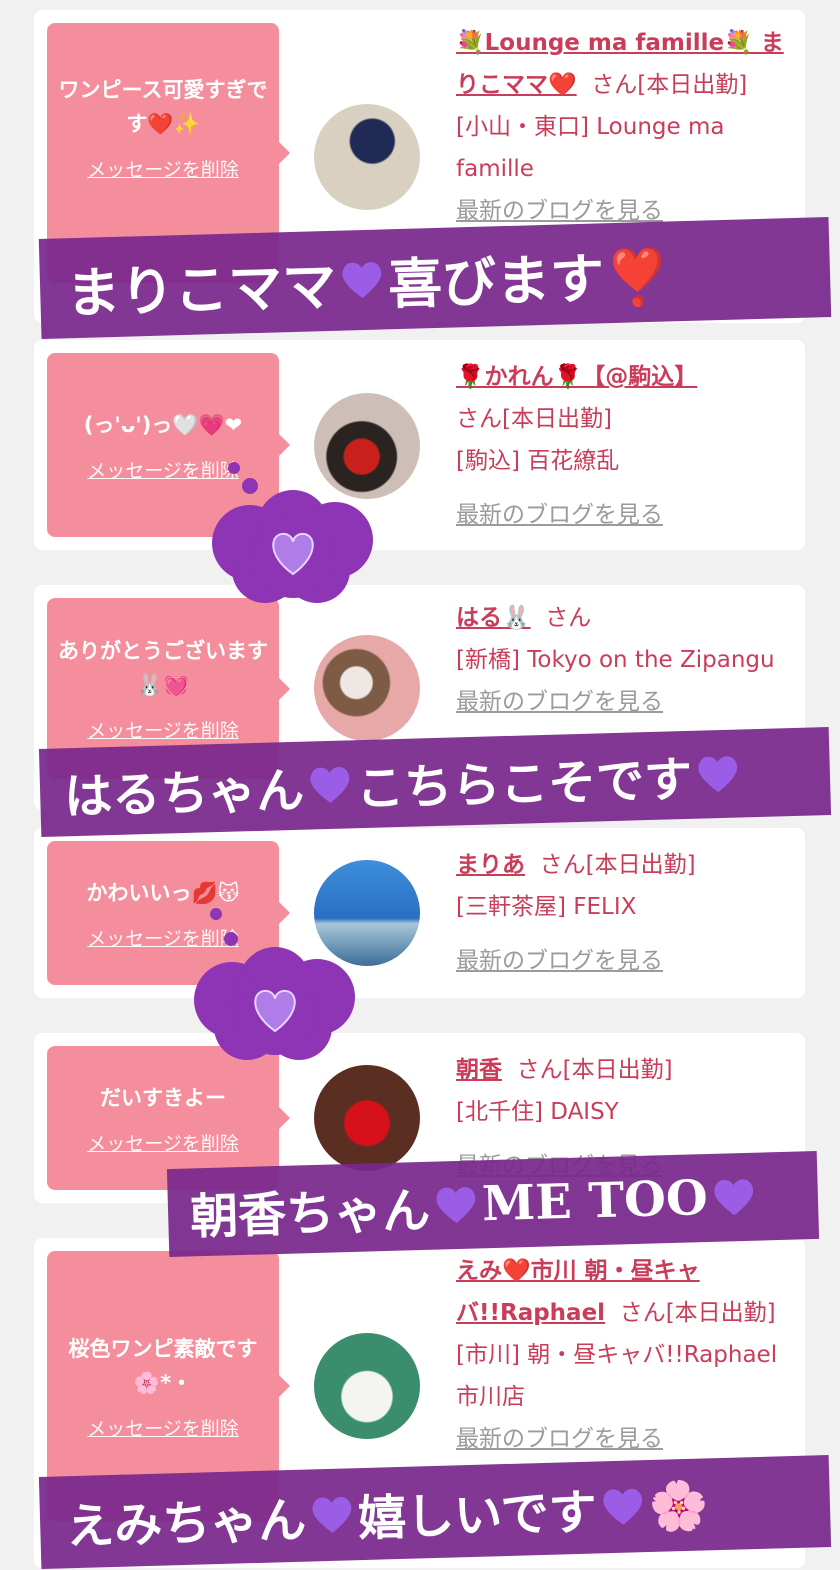  What do you see at coordinates (163, 1365) in the screenshot?
I see `message-text: 桜色ワンピ素敵です🌸*・` at bounding box center [163, 1365].